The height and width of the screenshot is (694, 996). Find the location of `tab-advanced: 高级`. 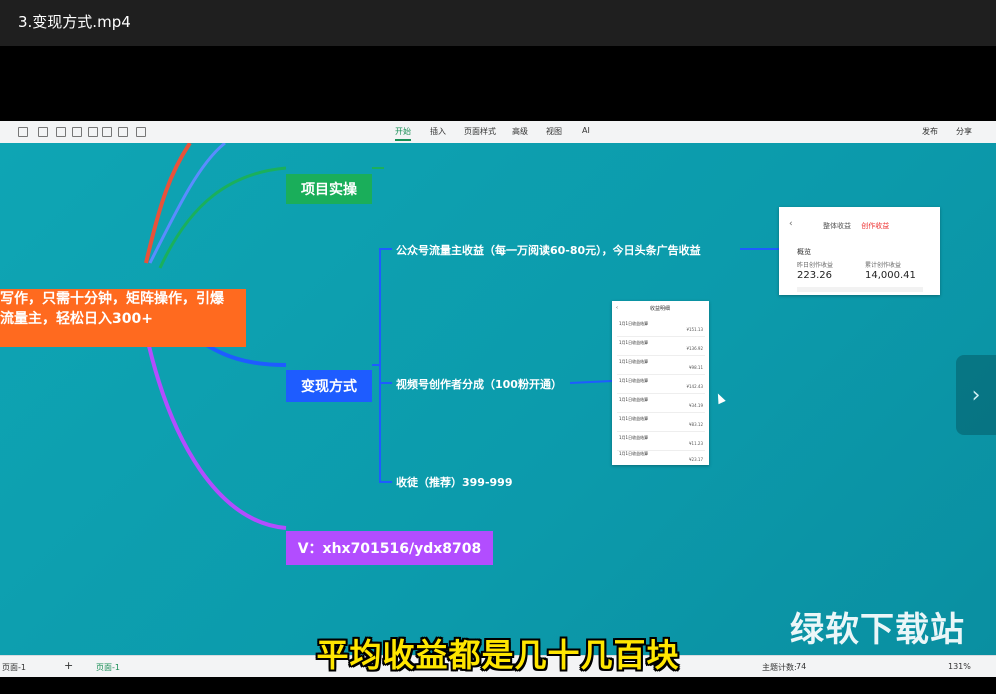

tab-advanced: 高级 is located at coordinates (520, 131).